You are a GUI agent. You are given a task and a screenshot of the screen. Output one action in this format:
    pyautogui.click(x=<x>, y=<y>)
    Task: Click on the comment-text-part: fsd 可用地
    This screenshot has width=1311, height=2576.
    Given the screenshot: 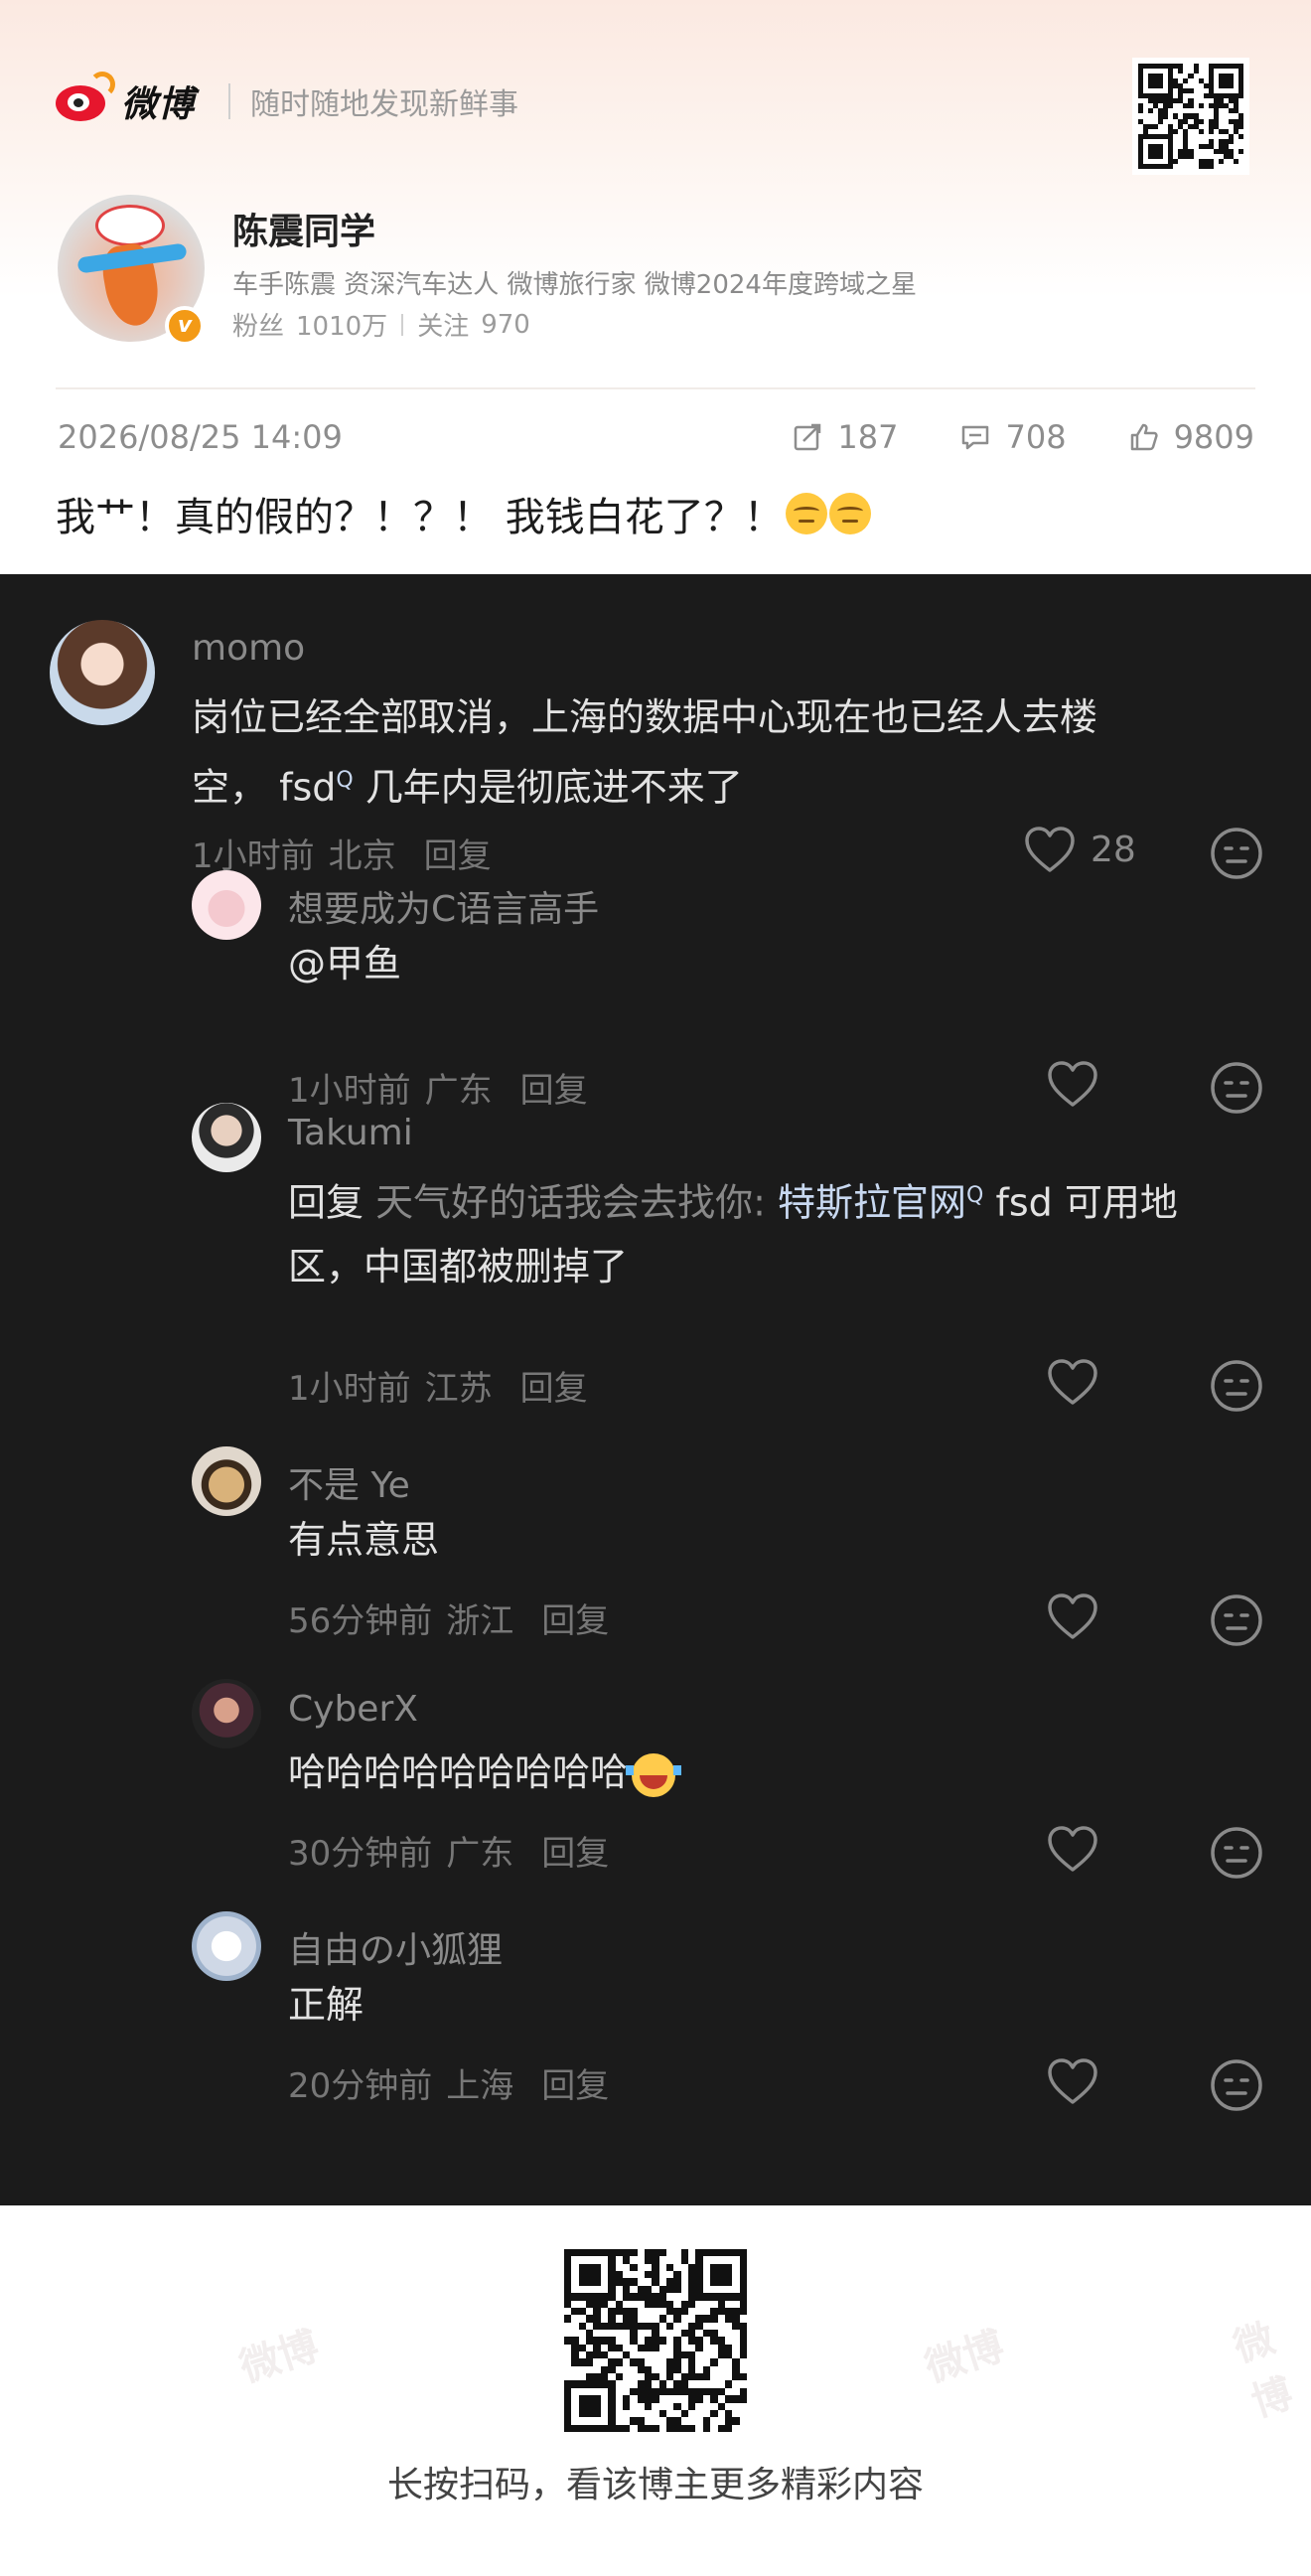 What is the action you would take?
    pyautogui.click(x=1080, y=1202)
    